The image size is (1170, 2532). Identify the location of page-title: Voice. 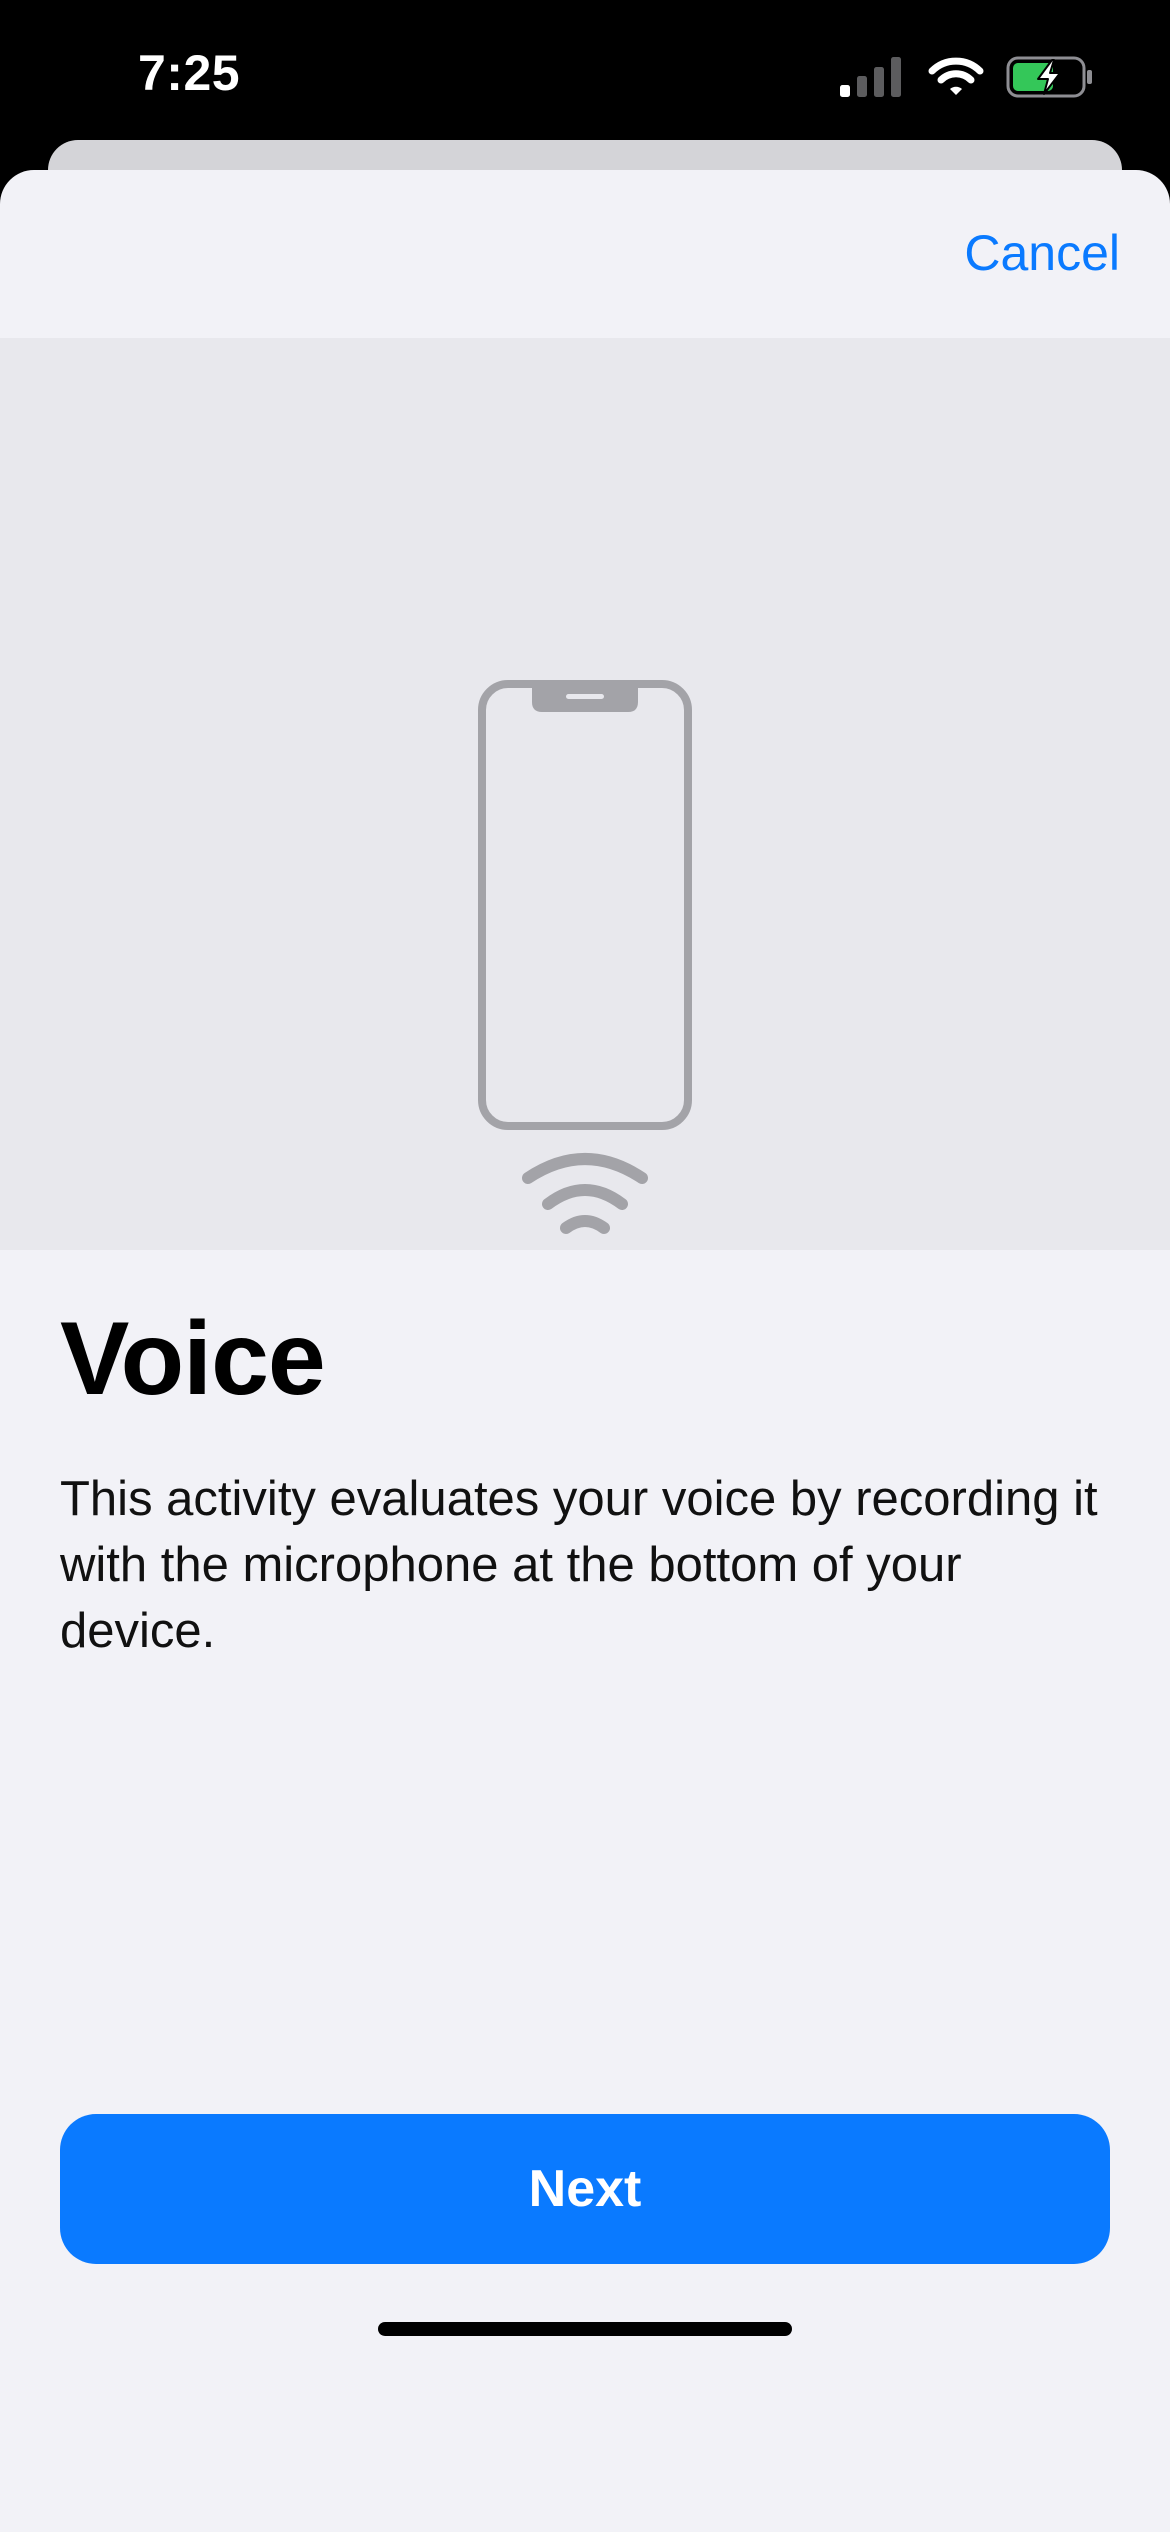
(193, 1359).